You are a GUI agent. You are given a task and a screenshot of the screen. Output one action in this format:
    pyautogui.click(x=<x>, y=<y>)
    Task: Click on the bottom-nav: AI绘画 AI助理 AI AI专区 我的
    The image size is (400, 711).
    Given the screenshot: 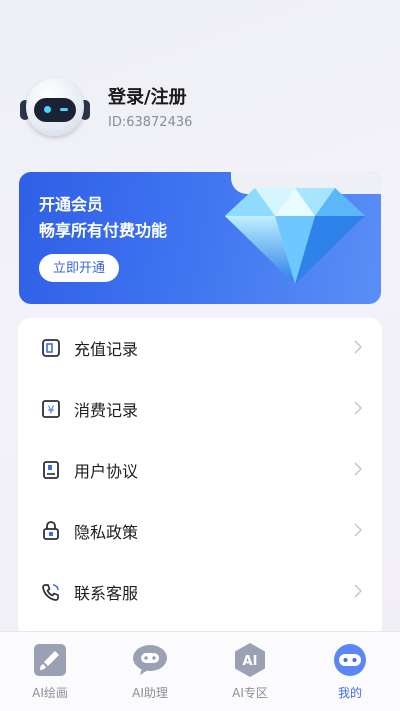 What is the action you would take?
    pyautogui.click(x=200, y=671)
    